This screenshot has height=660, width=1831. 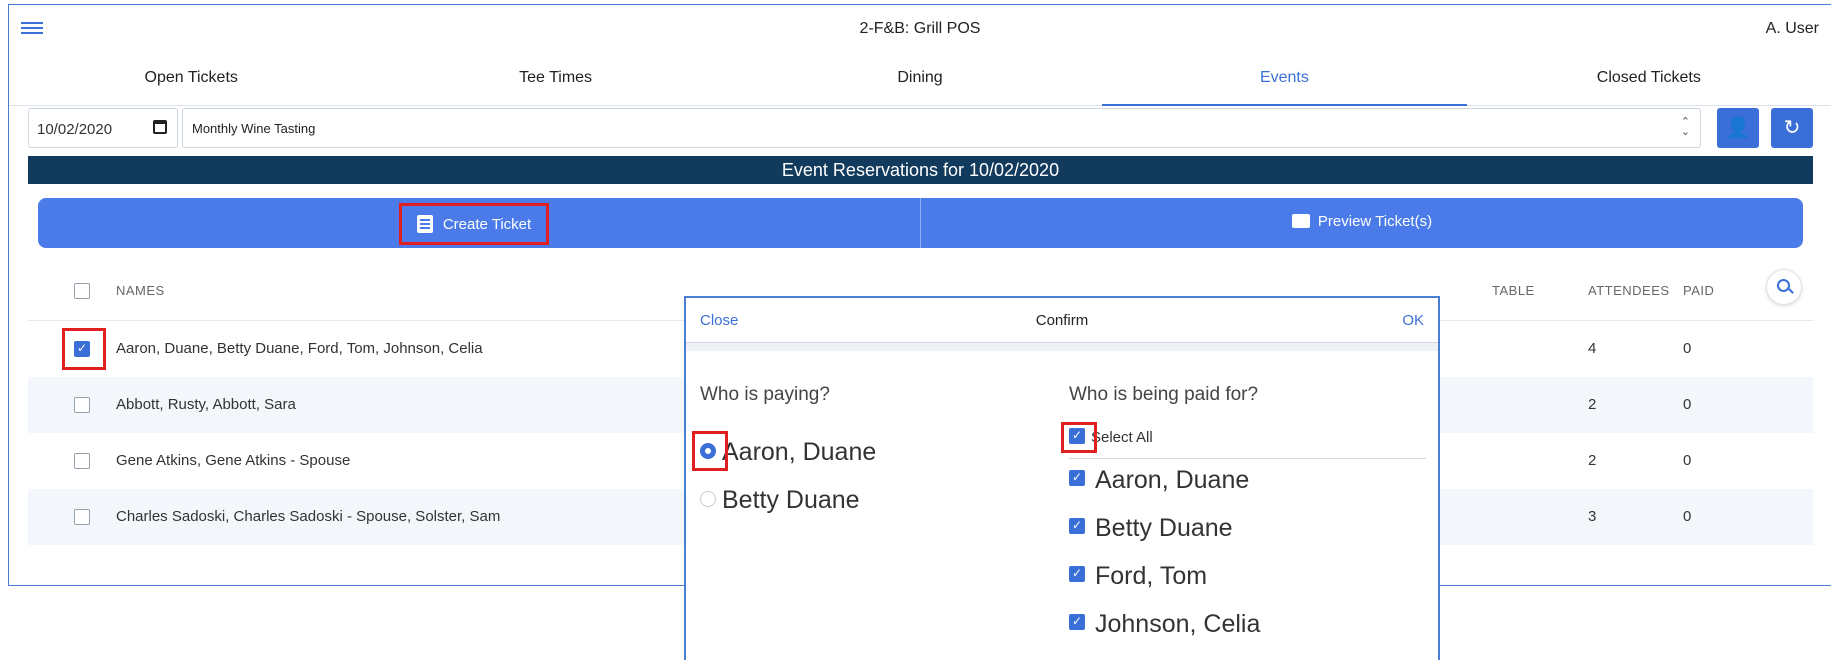 What do you see at coordinates (191, 80) in the screenshot?
I see `tab-open-tickets: Open Tickets` at bounding box center [191, 80].